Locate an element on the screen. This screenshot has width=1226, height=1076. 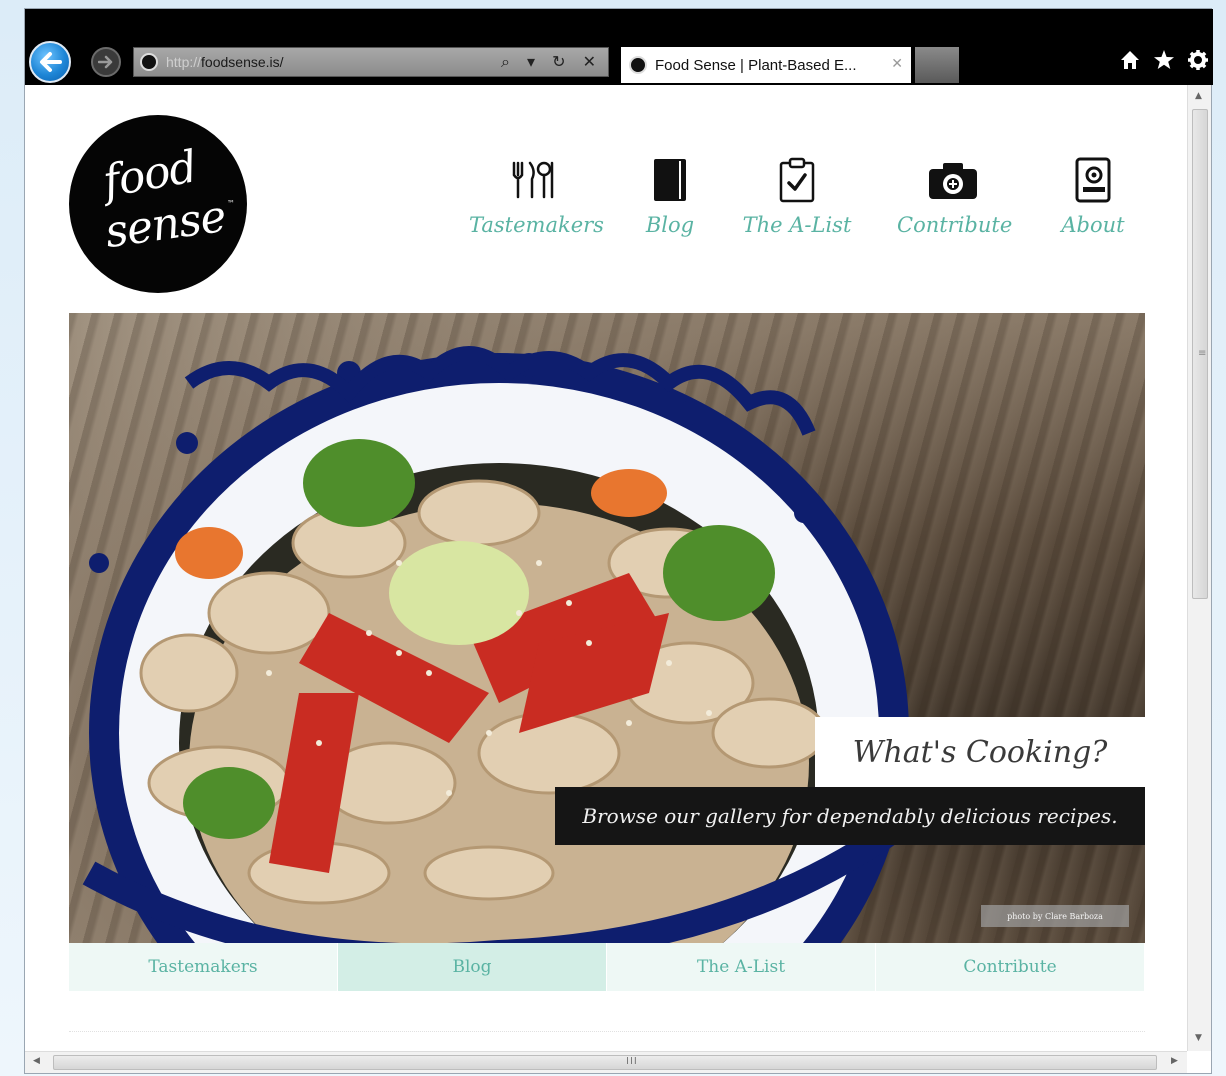
tab-a-list: The A-List is located at coordinates (741, 967).